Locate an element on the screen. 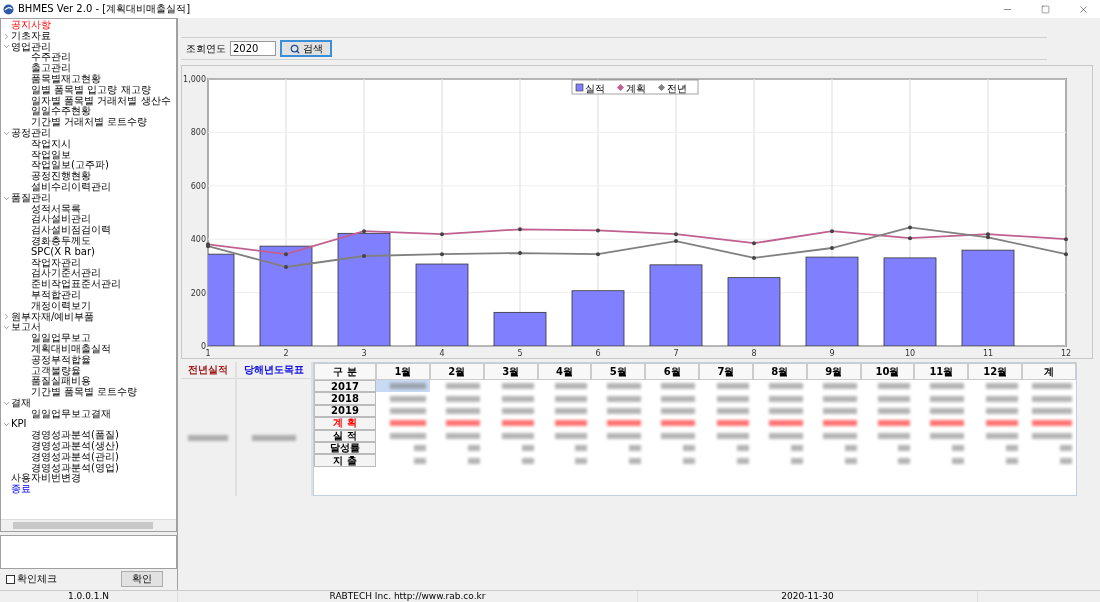 The width and height of the screenshot is (1100, 602). sidebar-item: 경영성과분석(영업) is located at coordinates (75, 468).